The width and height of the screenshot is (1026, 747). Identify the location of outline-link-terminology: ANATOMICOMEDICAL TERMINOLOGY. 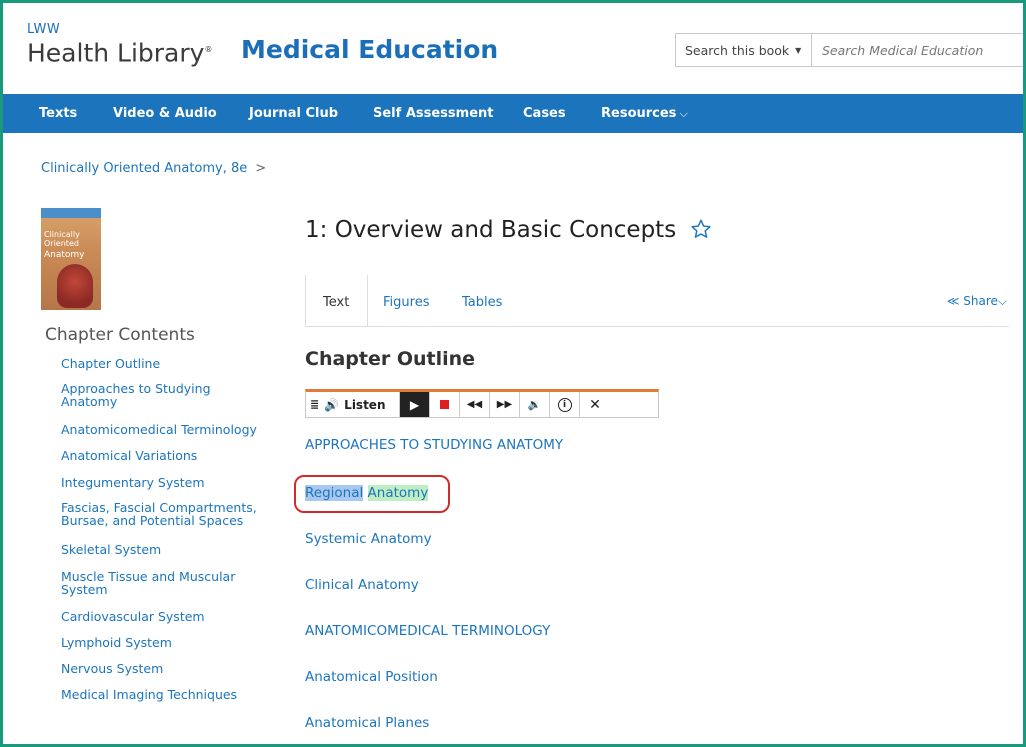
(427, 631).